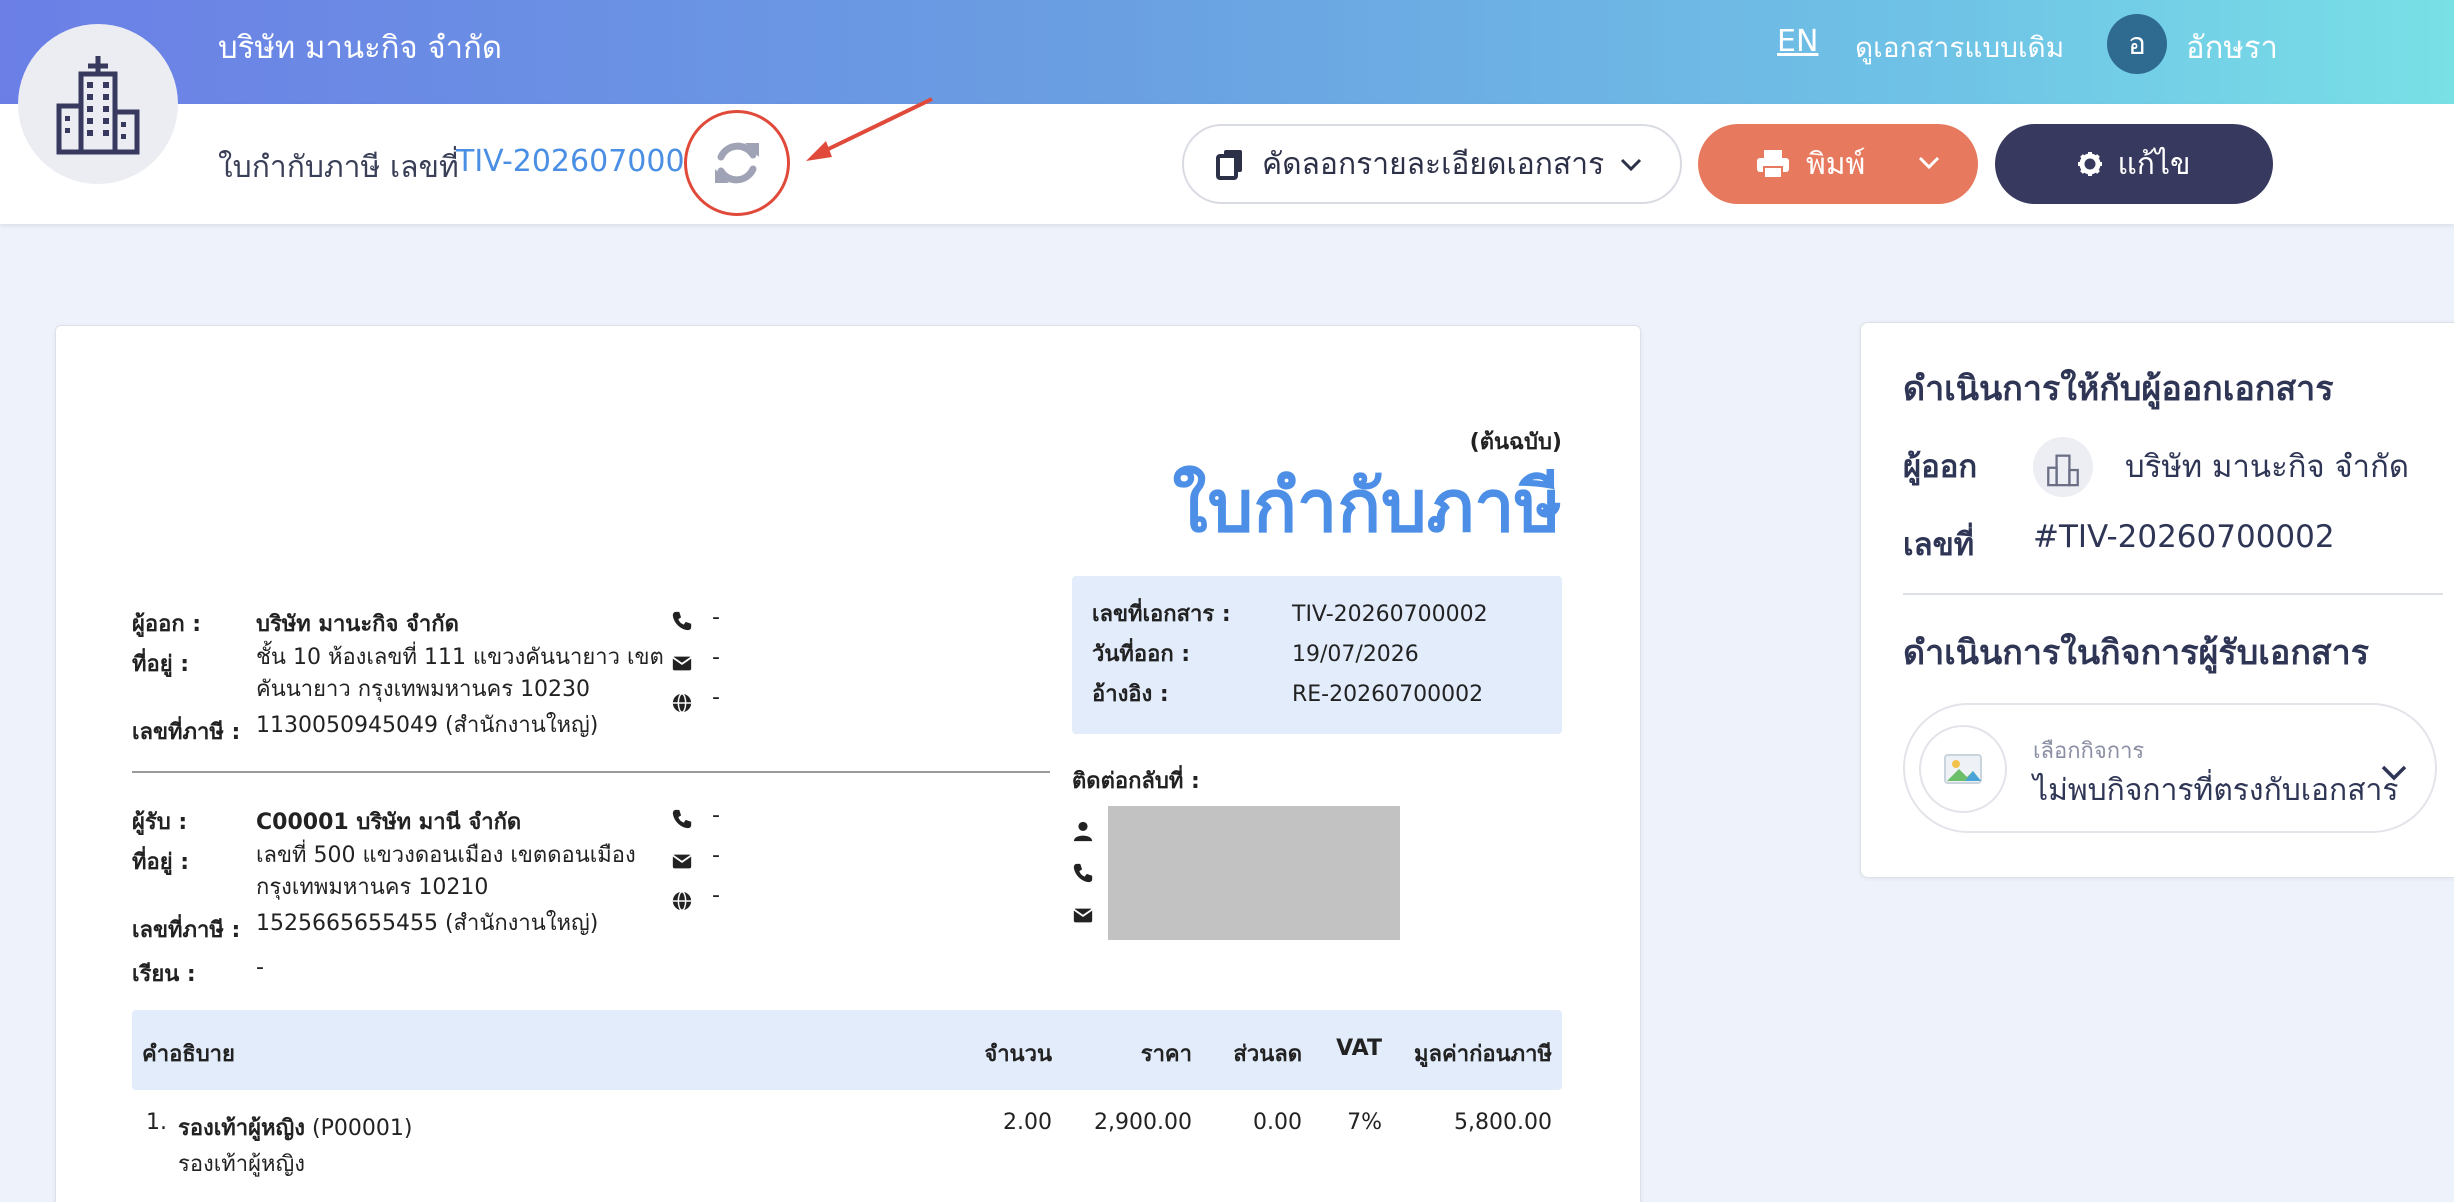  What do you see at coordinates (360, 48) in the screenshot?
I see `company-name: บริษัท มานะกิจ จำกัด` at bounding box center [360, 48].